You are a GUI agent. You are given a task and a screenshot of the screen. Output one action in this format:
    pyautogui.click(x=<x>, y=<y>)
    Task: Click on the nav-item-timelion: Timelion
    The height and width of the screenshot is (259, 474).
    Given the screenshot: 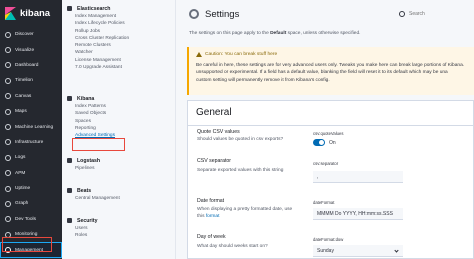 What is the action you would take?
    pyautogui.click(x=31, y=80)
    